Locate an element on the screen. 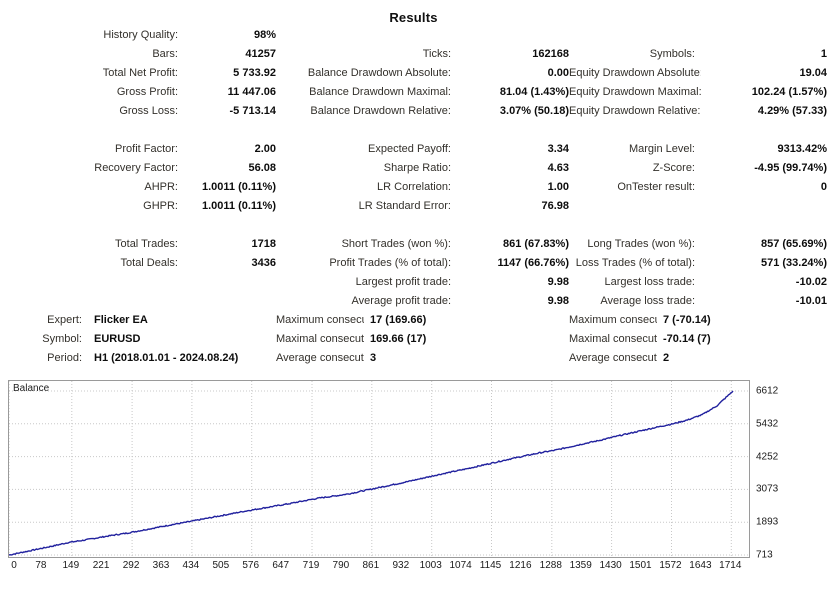 This screenshot has width=827, height=600. stats-cell: Largest loss trade: -10.02 is located at coordinates (698, 282).